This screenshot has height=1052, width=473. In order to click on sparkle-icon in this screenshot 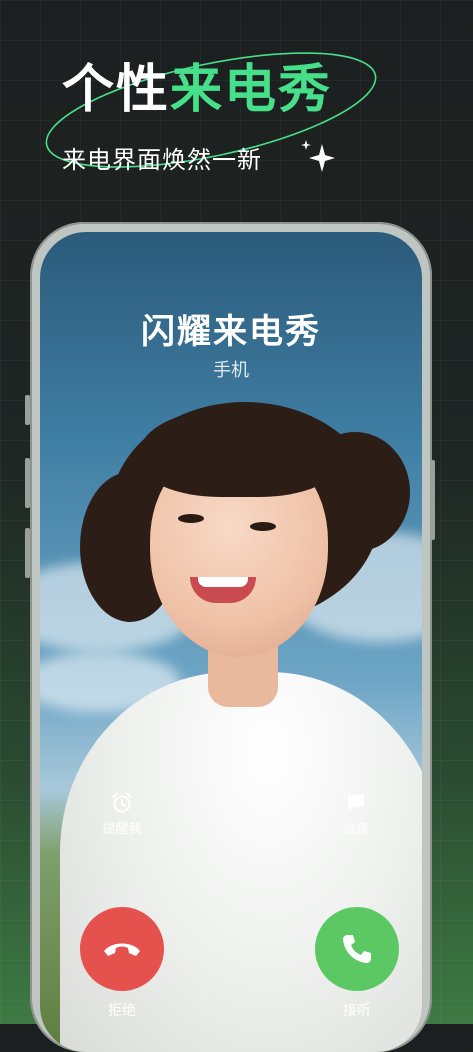, I will do `click(318, 156)`.